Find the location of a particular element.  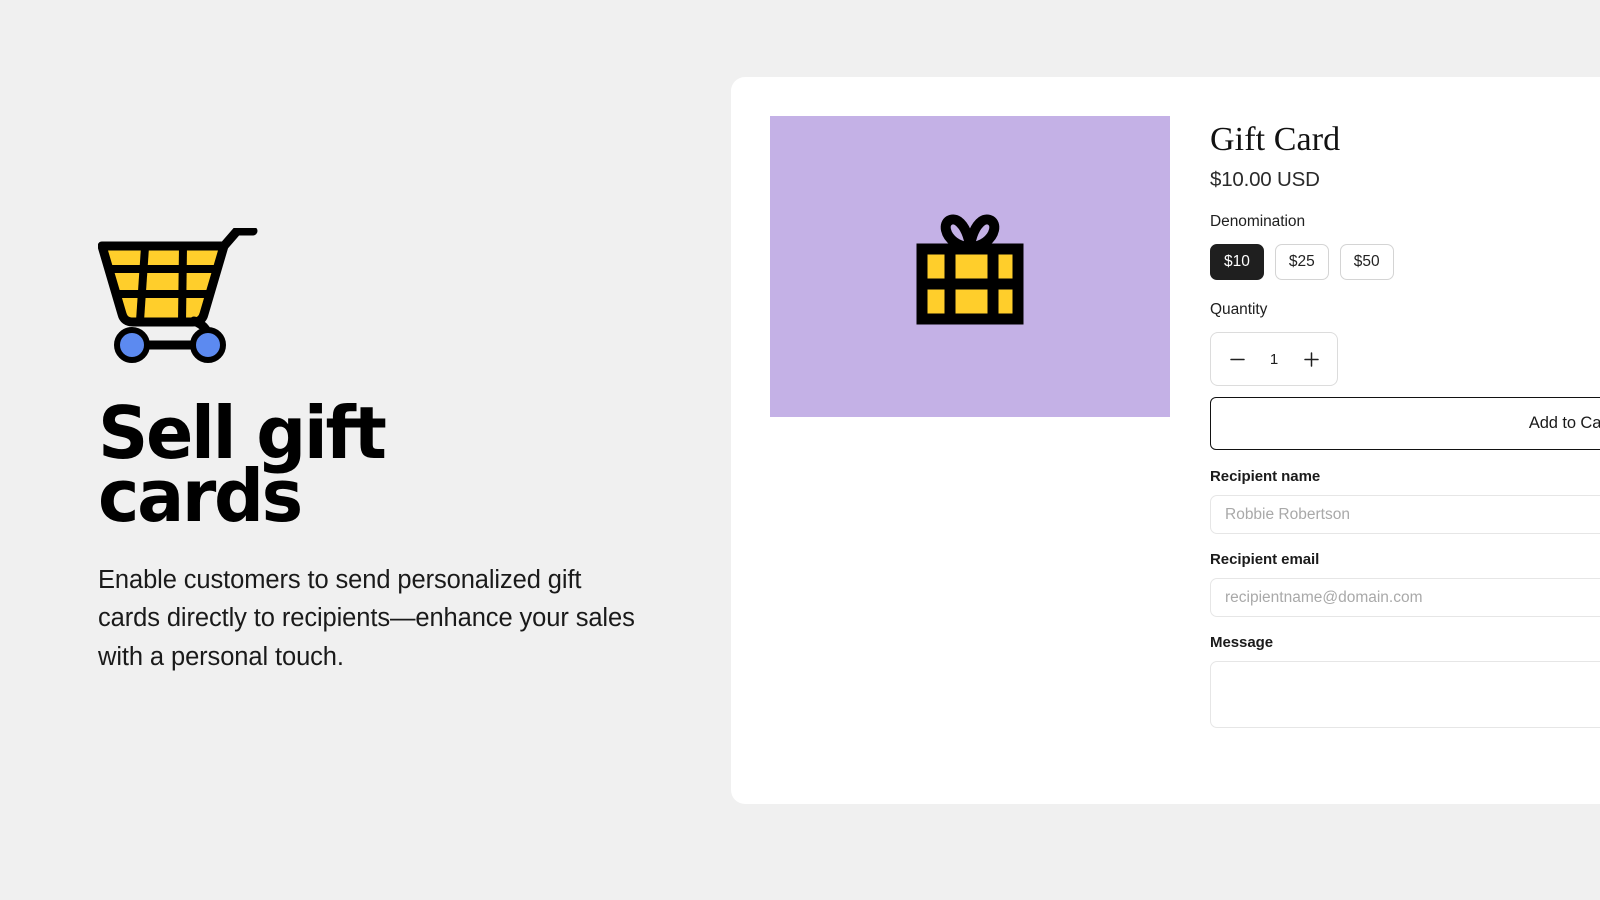

quantity-stepper: 1 is located at coordinates (1274, 359).